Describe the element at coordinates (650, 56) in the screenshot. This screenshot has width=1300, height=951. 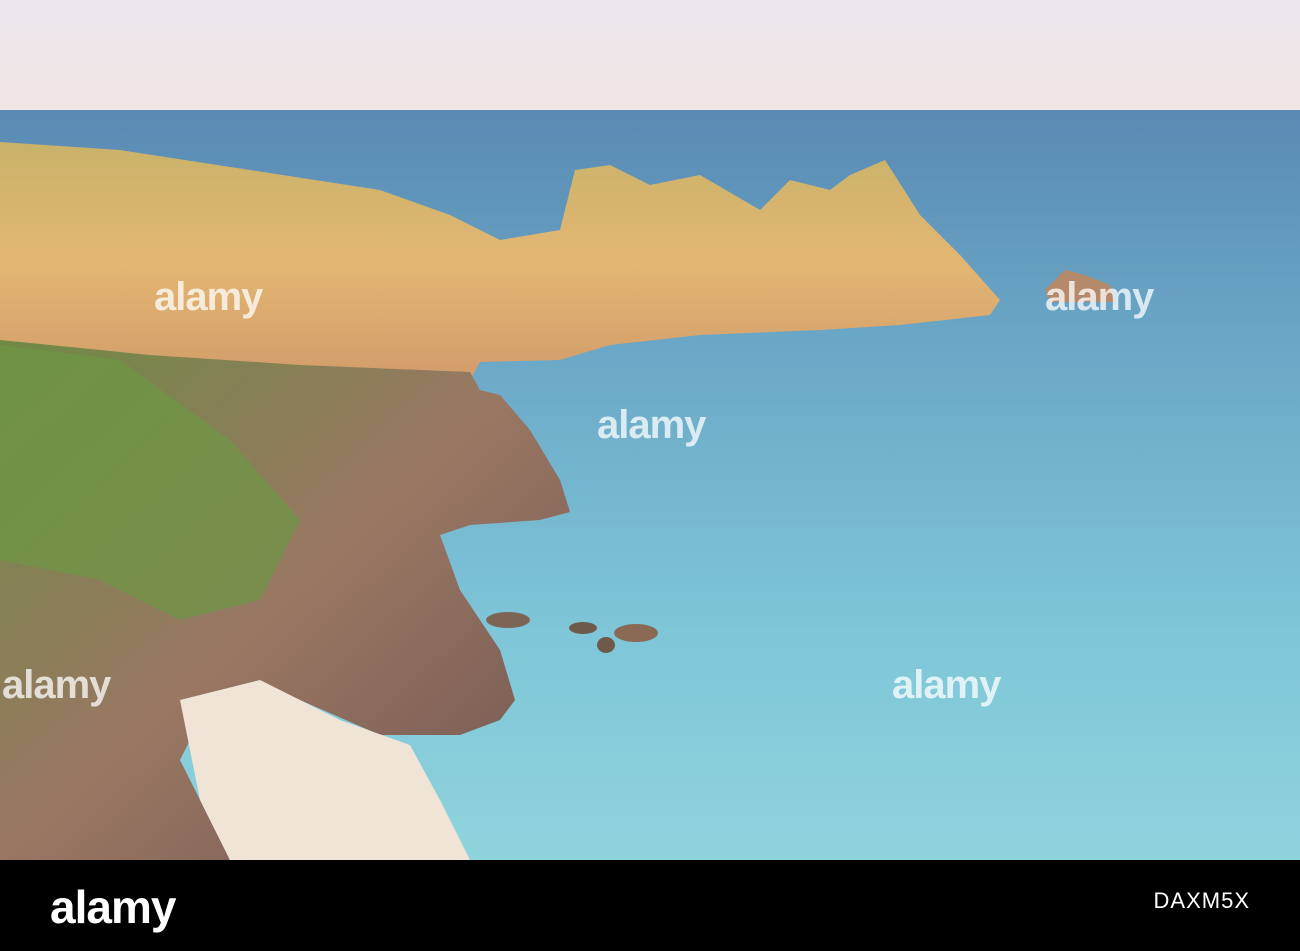
I see `sky` at that location.